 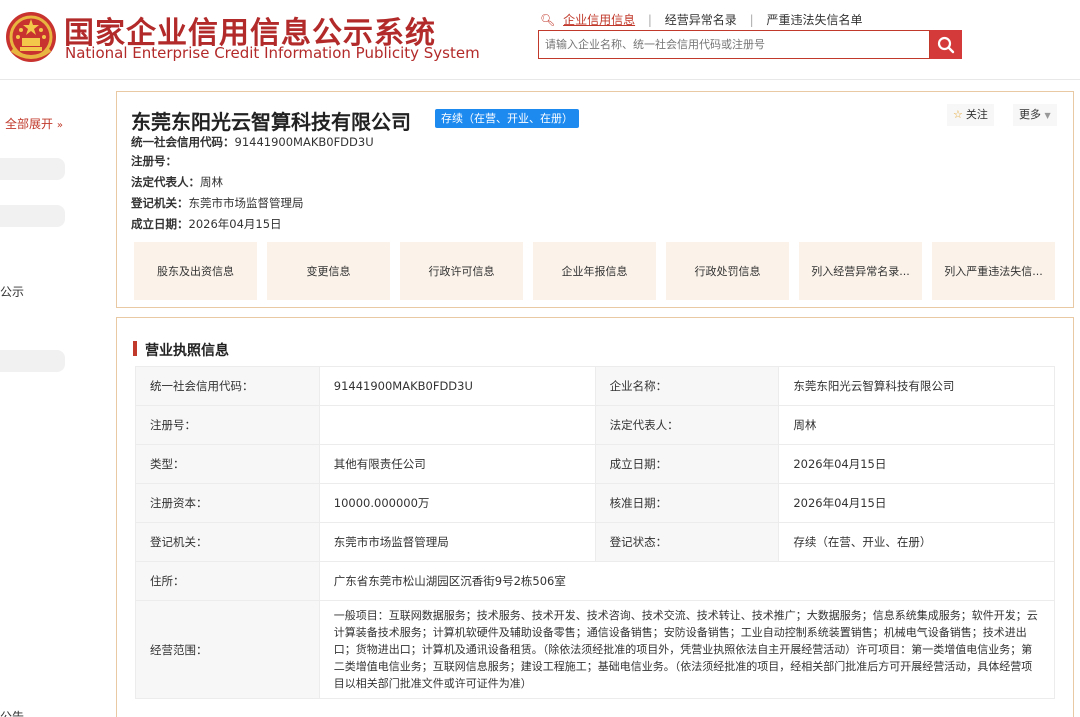 What do you see at coordinates (227, 425) in the screenshot?
I see `field-label: 注册号：` at bounding box center [227, 425].